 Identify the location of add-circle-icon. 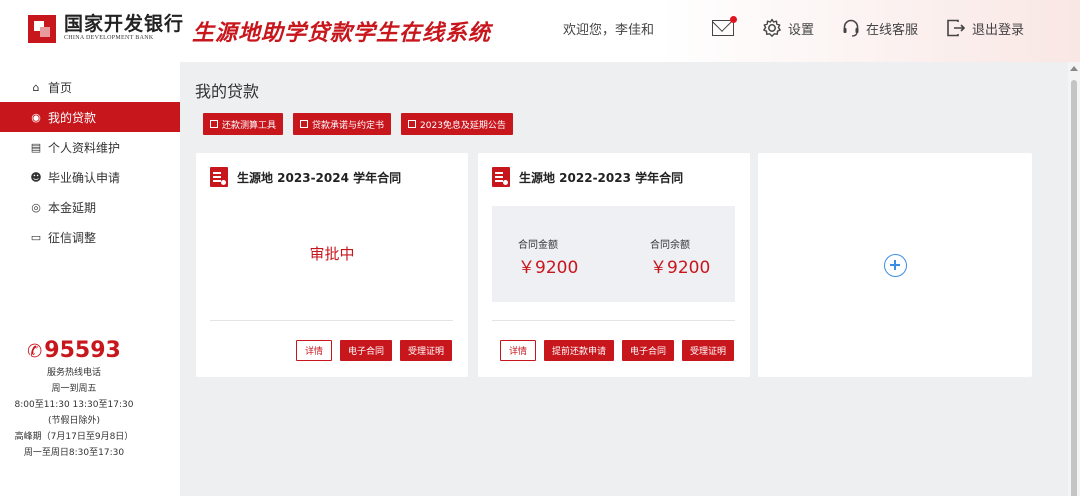
(895, 265).